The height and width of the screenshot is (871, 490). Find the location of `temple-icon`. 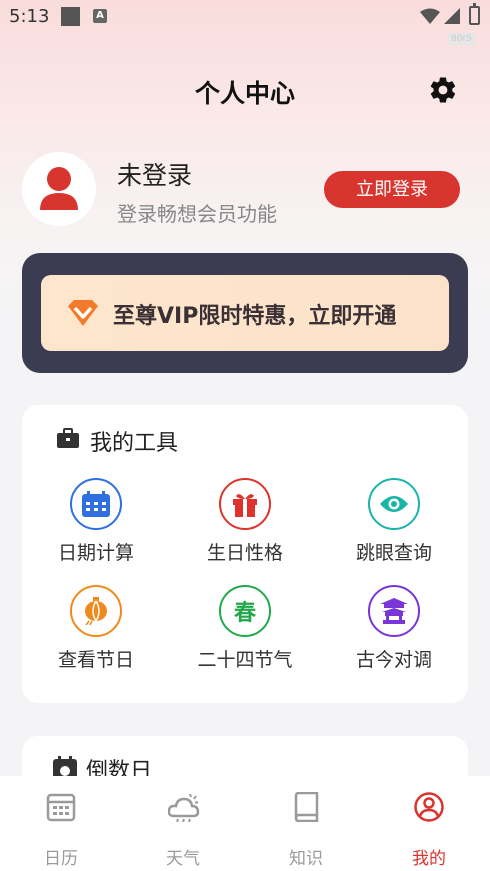

temple-icon is located at coordinates (394, 611).